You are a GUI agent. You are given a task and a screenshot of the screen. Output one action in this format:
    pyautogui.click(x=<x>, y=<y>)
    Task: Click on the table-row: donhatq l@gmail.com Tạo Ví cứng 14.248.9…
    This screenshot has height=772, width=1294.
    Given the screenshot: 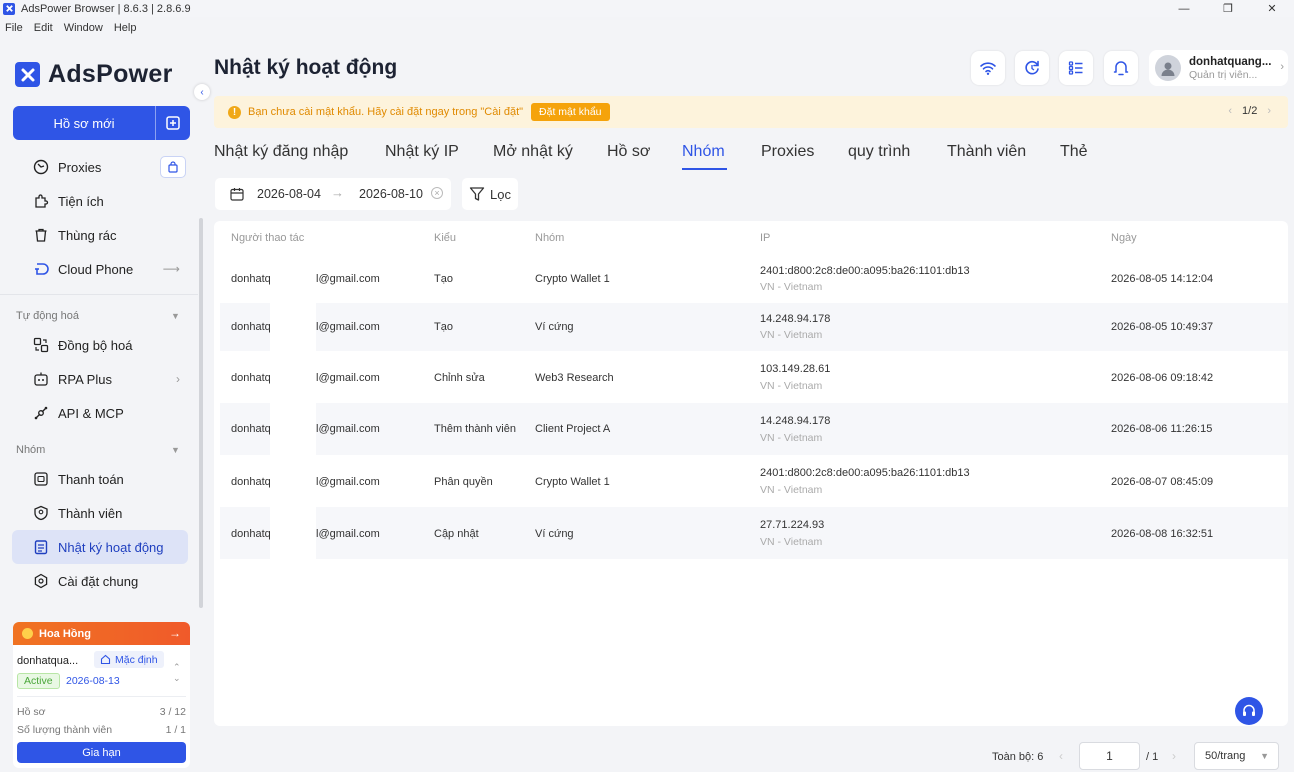 What is the action you would take?
    pyautogui.click(x=754, y=327)
    